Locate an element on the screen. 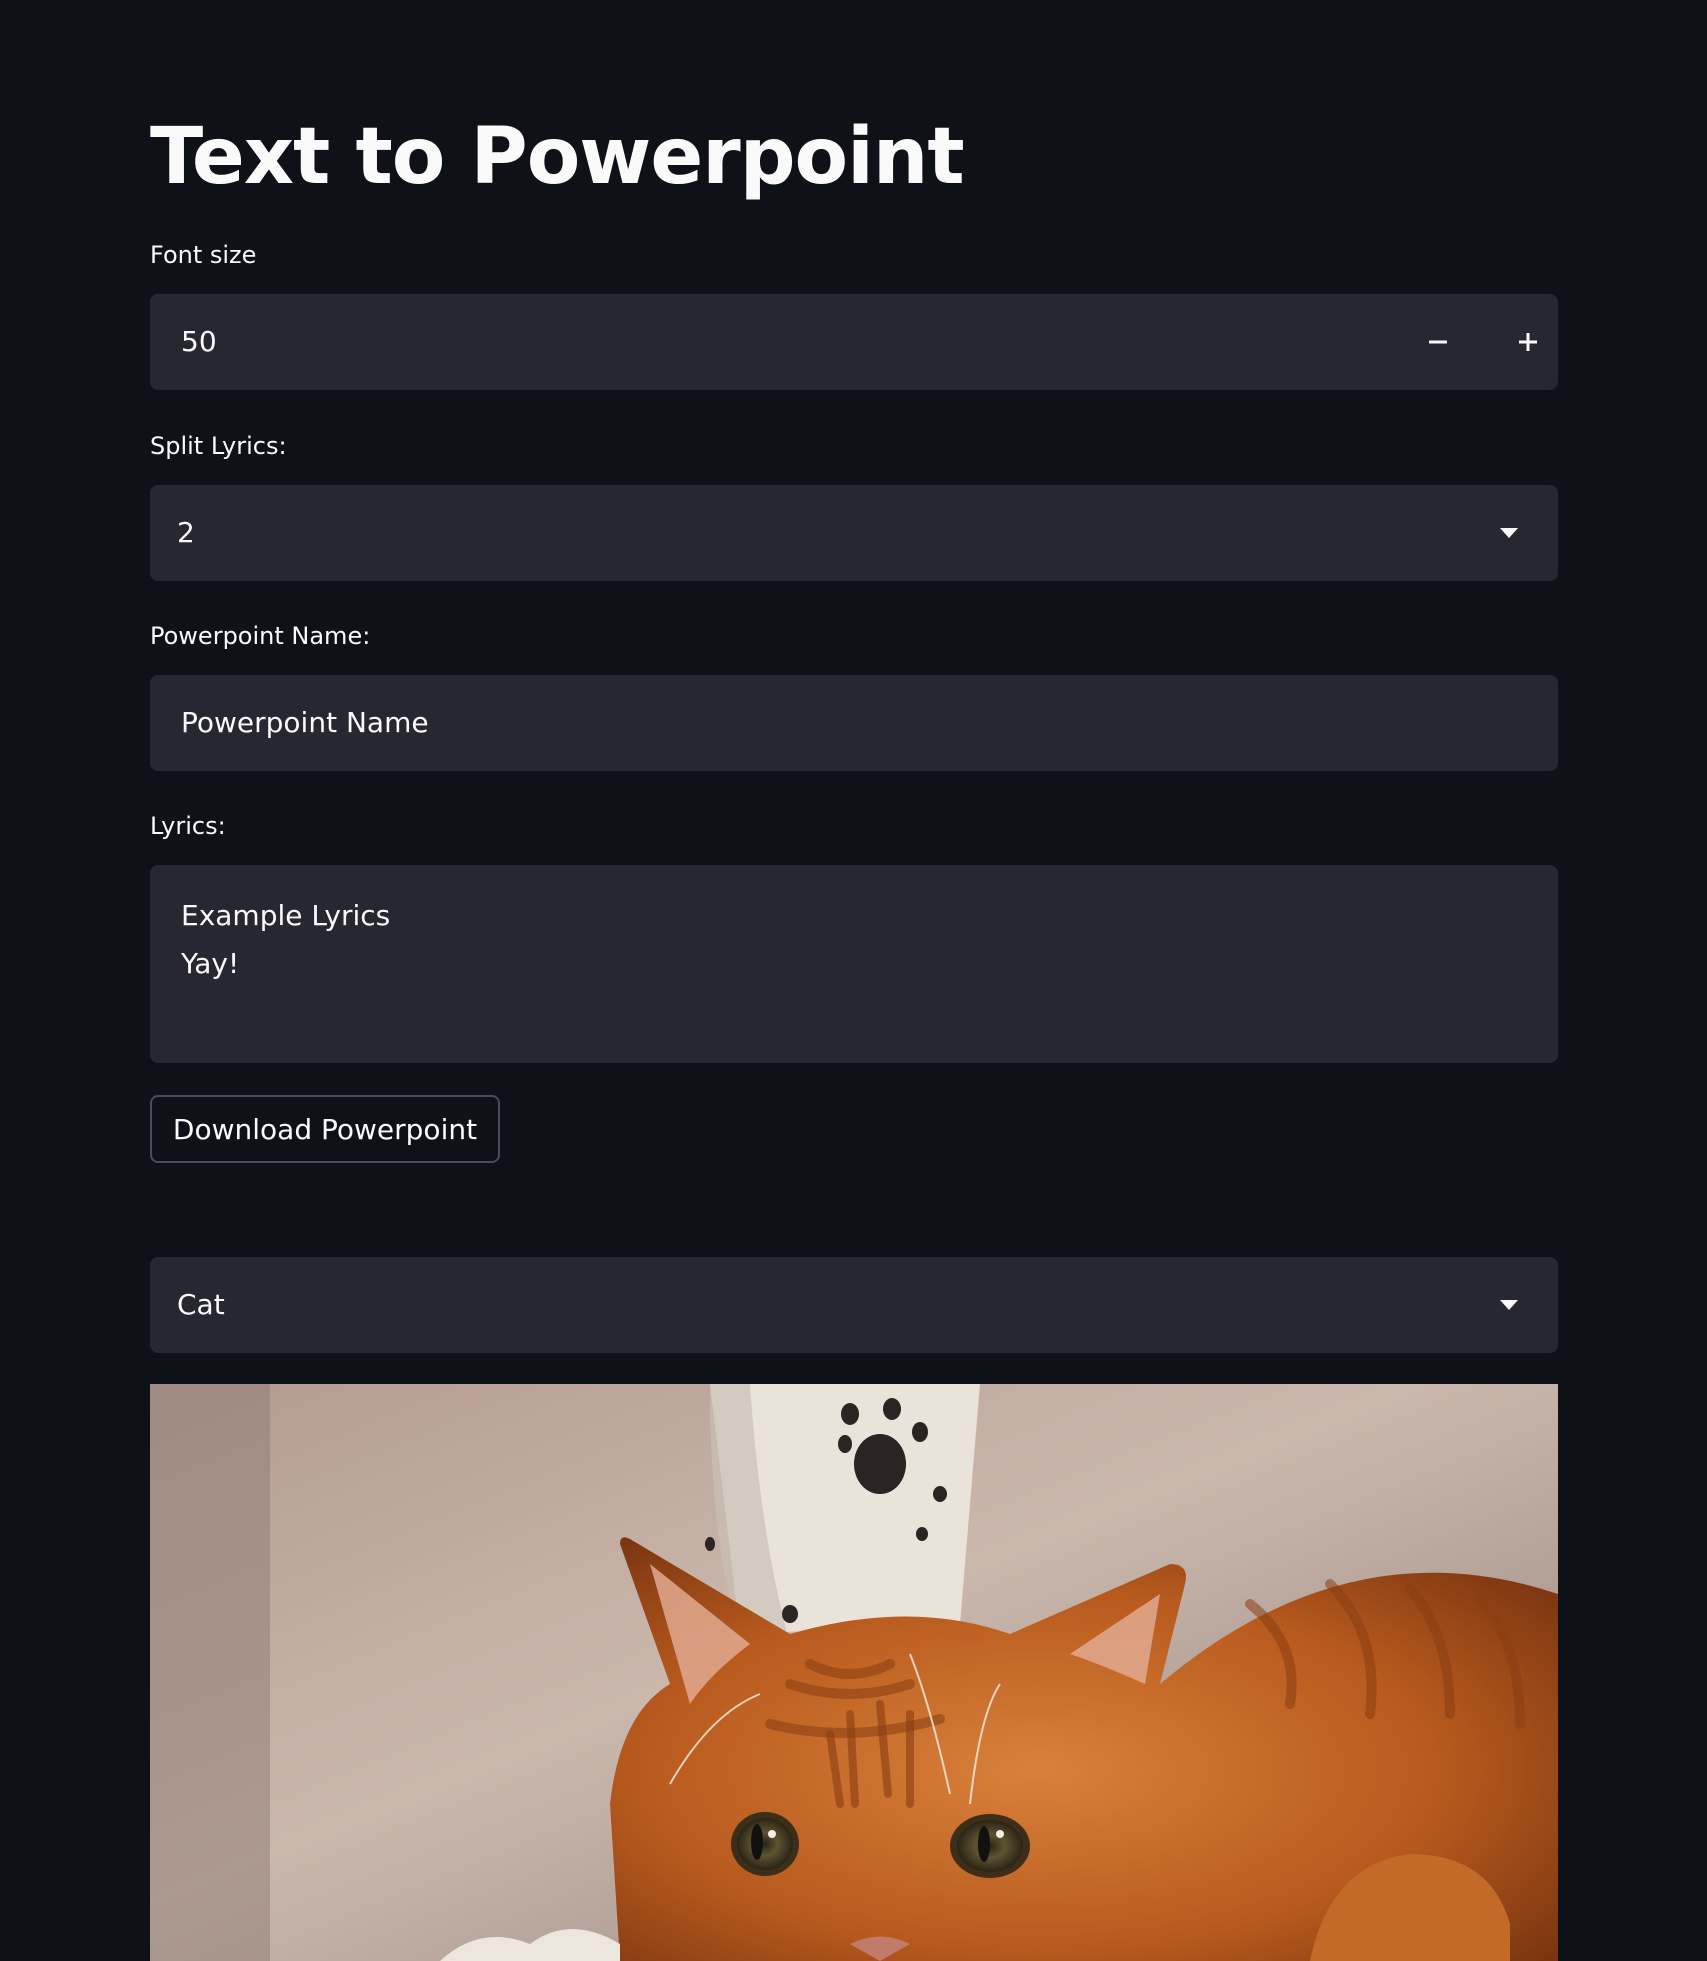 This screenshot has height=1961, width=1707. powerpoint-name-input: Powerpoint Name is located at coordinates (305, 723).